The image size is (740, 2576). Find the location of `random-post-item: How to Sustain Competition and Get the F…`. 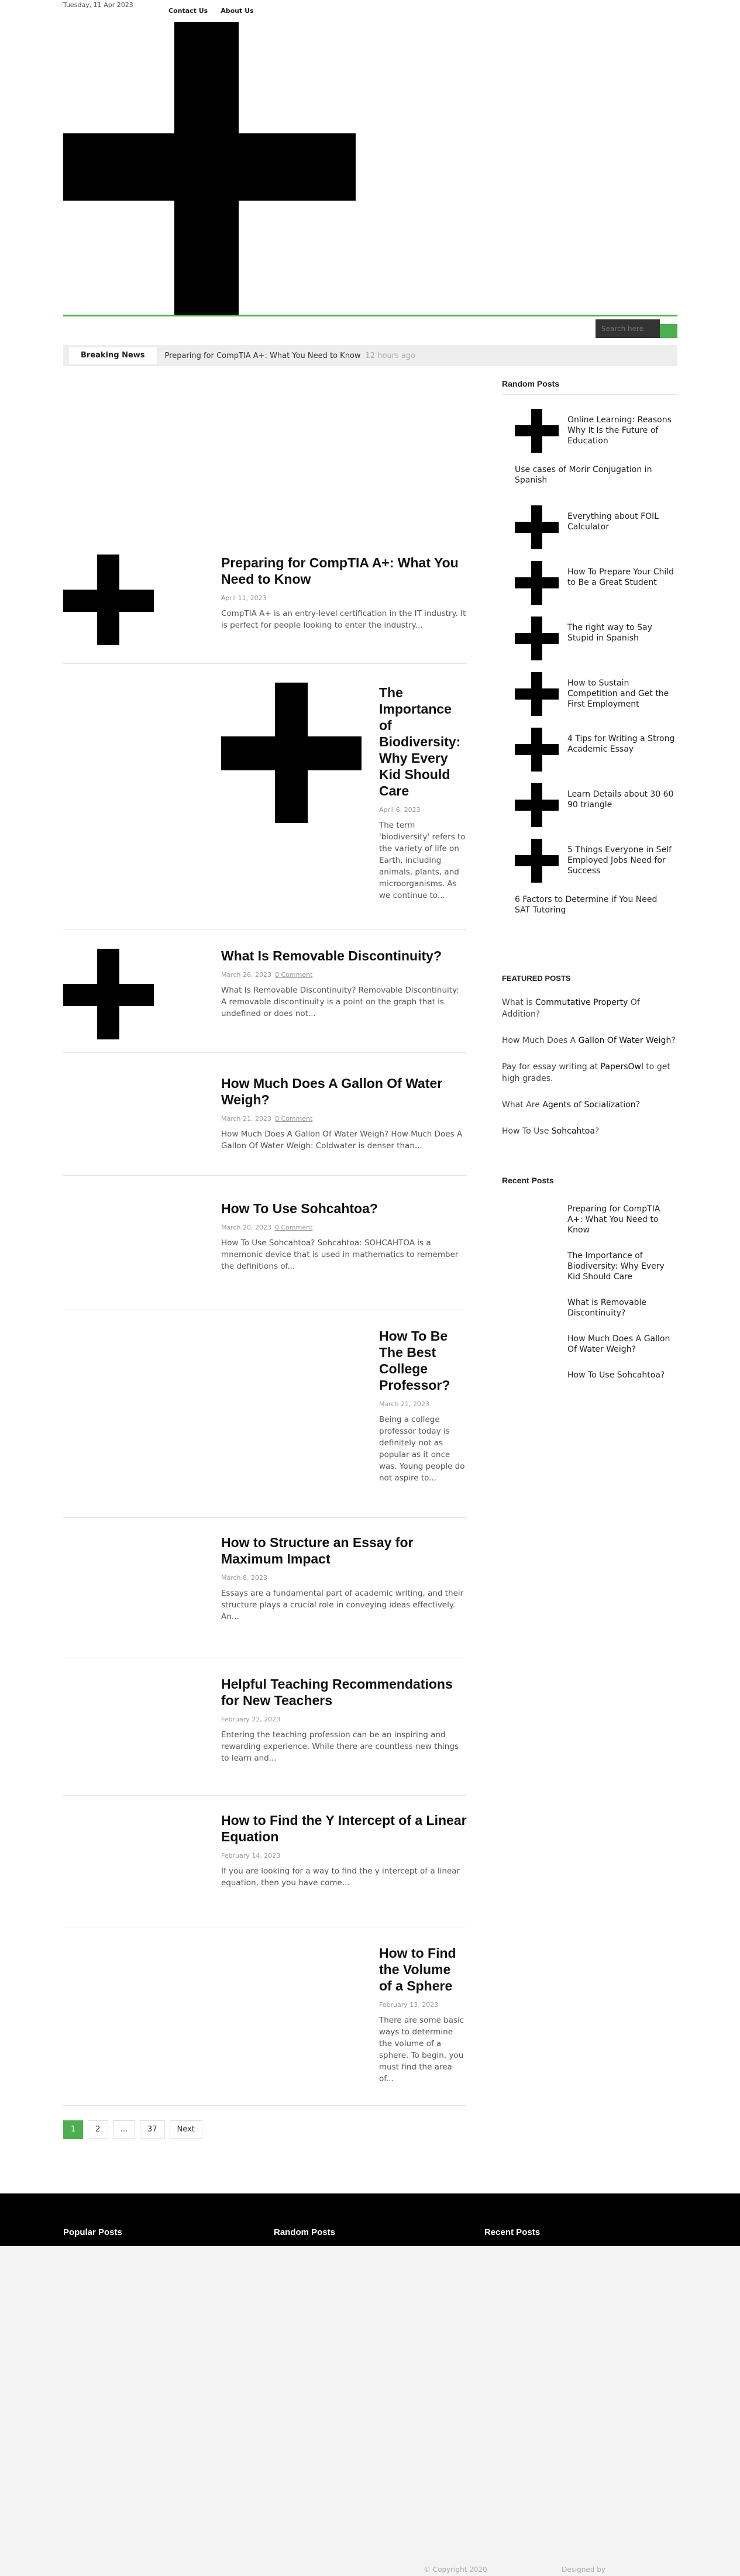

random-post-item: How to Sustain Competition and Get the F… is located at coordinates (589, 694).